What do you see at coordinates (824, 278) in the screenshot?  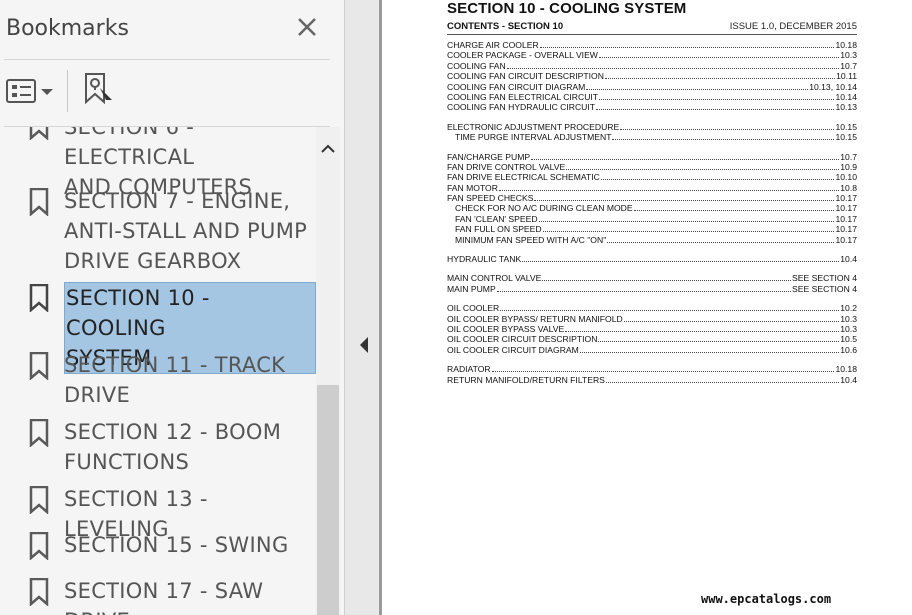 I see `toc-entry-page: SEE SECTION 4` at bounding box center [824, 278].